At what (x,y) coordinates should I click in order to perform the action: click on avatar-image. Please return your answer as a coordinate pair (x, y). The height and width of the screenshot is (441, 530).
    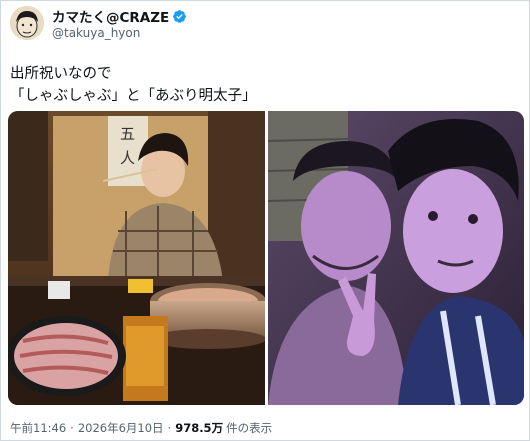
    Looking at the image, I should click on (27, 23).